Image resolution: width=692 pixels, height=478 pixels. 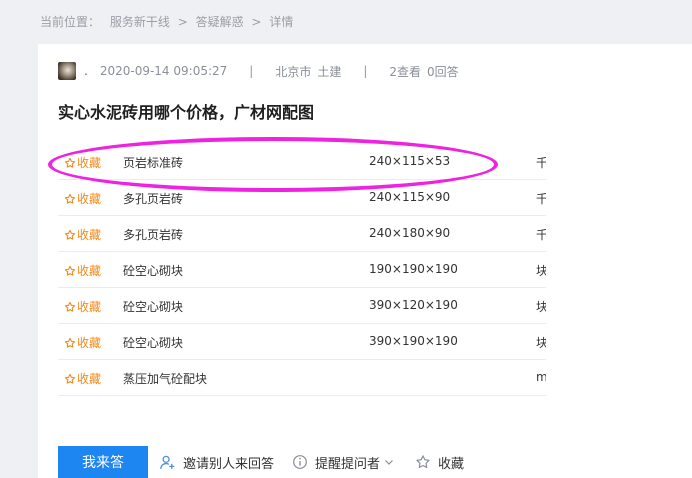 I want to click on user-plus-icon, so click(x=167, y=462).